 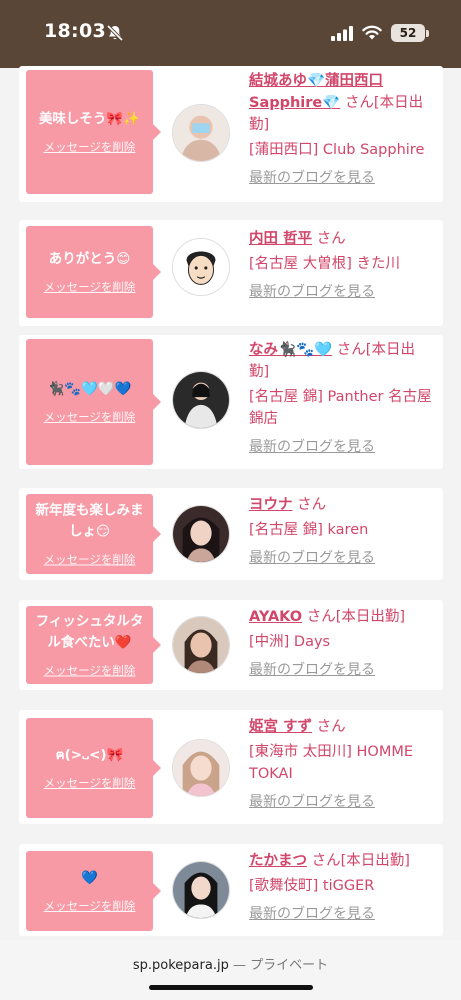 What do you see at coordinates (89, 259) in the screenshot?
I see `message-text: ありがとう😊` at bounding box center [89, 259].